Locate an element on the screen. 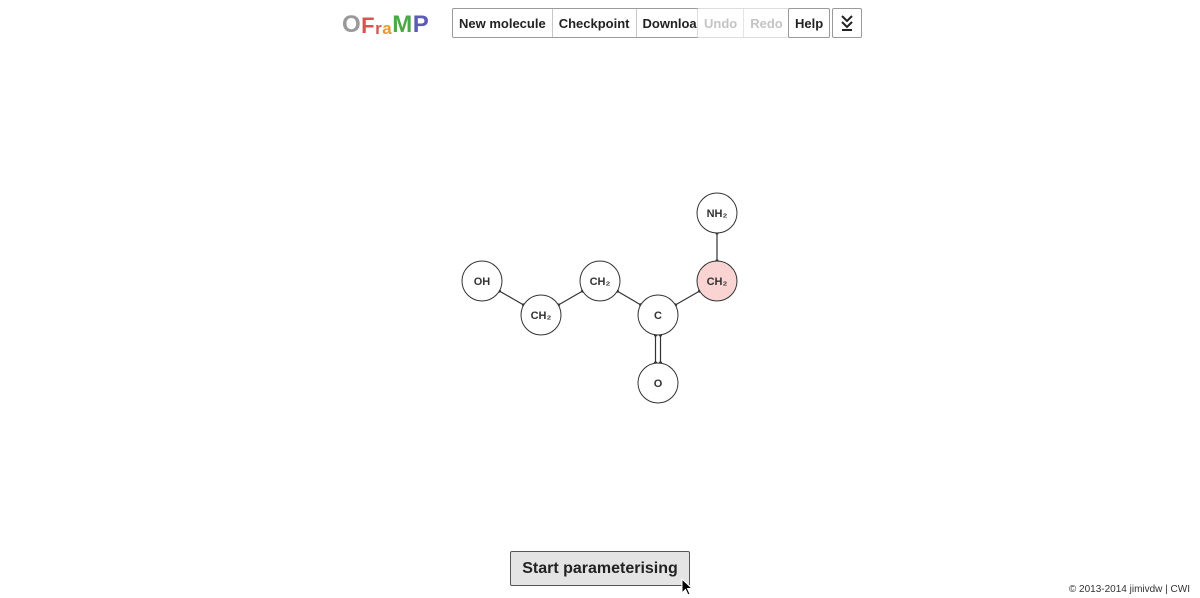 The height and width of the screenshot is (598, 1200). atom-ch2a: CH₂ is located at coordinates (541, 315).